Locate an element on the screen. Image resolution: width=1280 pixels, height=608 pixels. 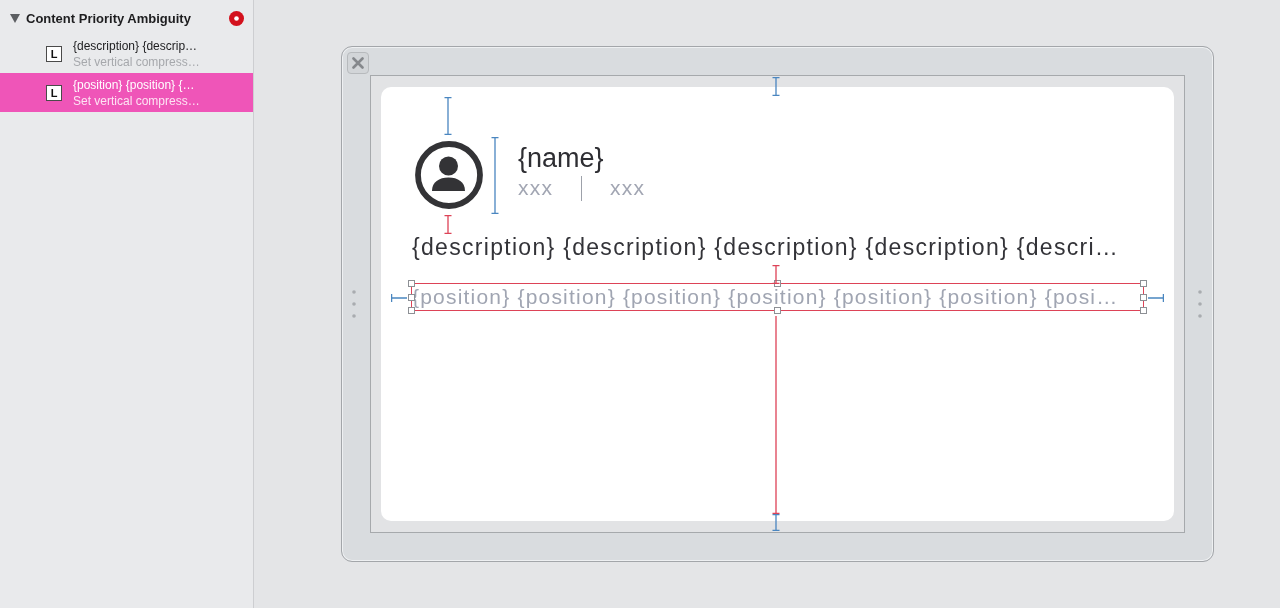
close-button is located at coordinates (358, 63).